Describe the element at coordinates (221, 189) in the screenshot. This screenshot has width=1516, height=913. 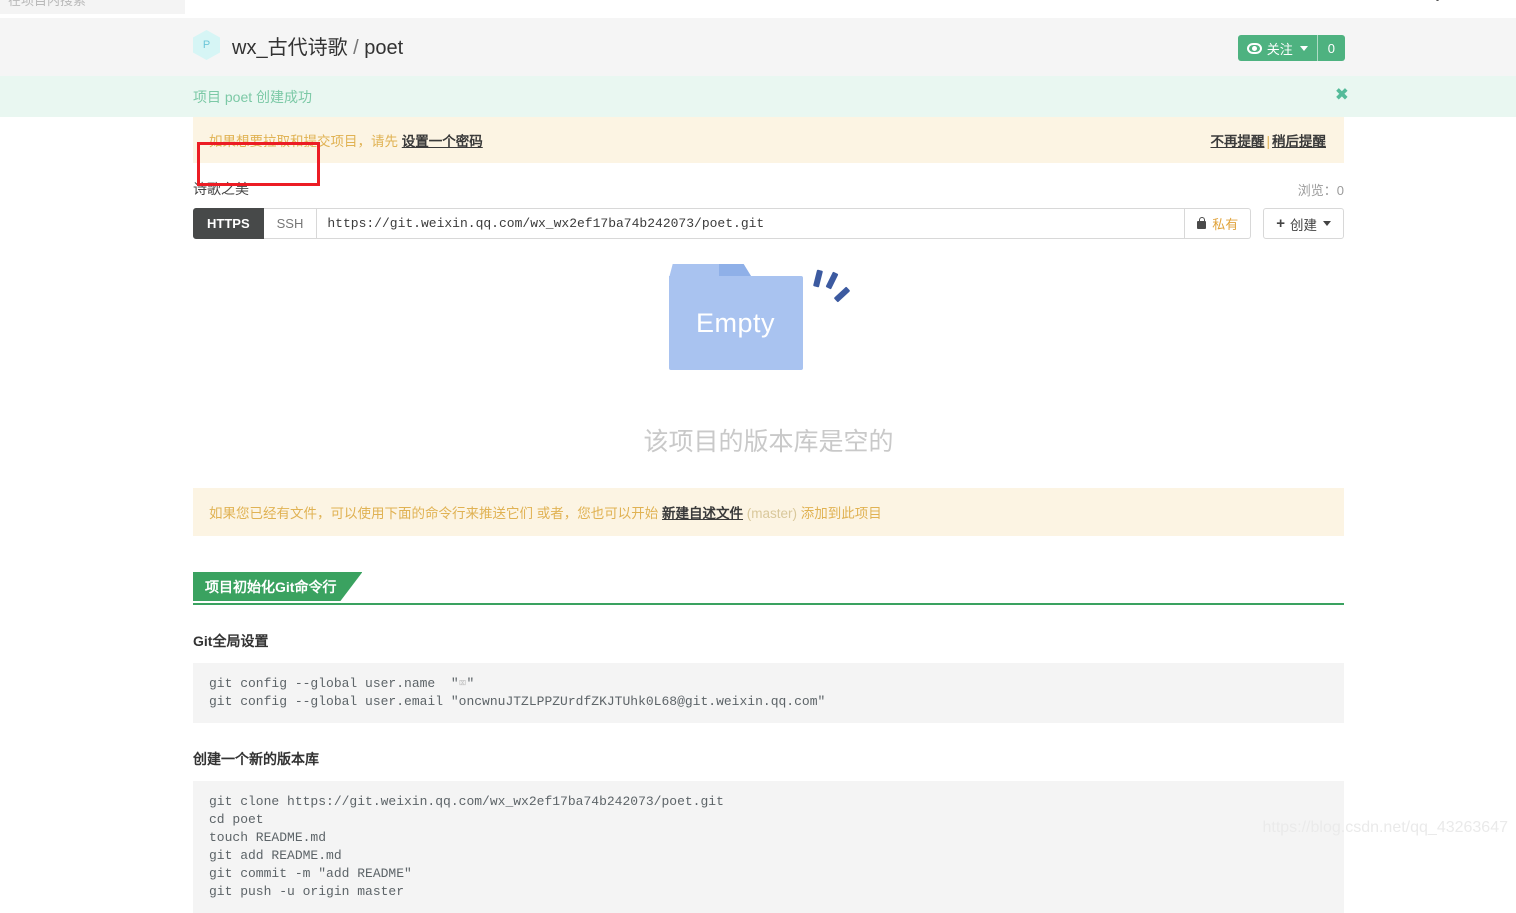
I see `project-description: 诗歌之美` at that location.